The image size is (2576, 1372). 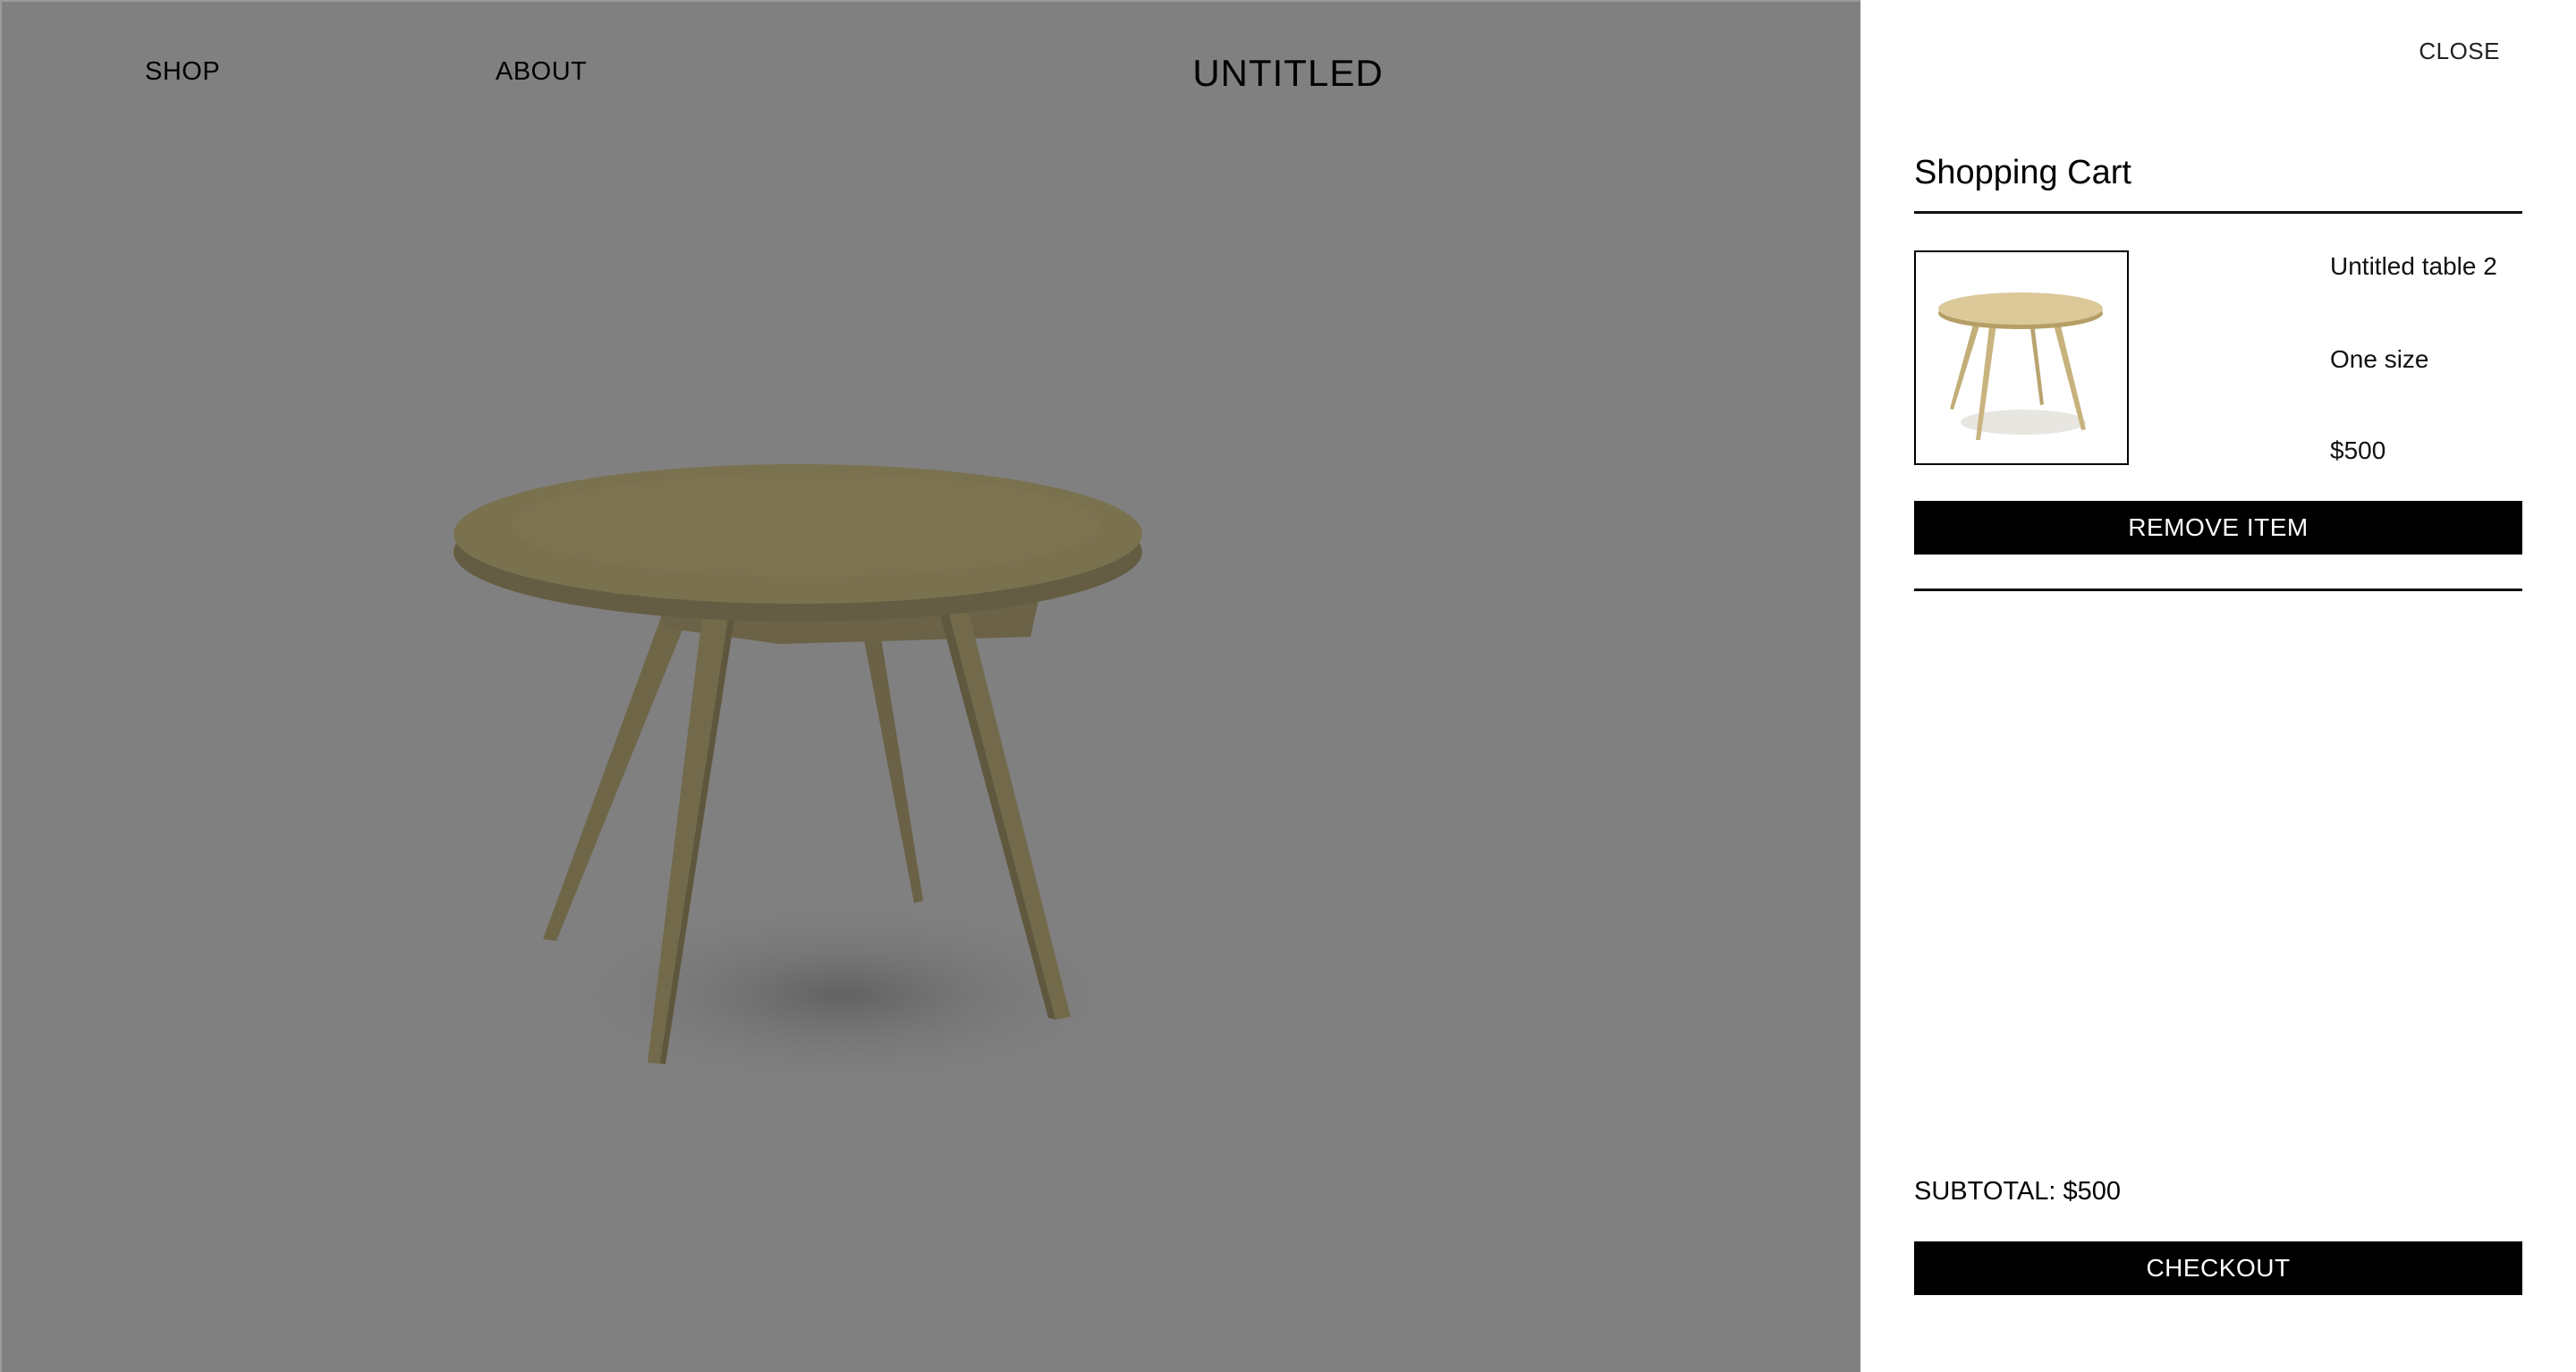 I want to click on cart-item-thumbnail, so click(x=2021, y=357).